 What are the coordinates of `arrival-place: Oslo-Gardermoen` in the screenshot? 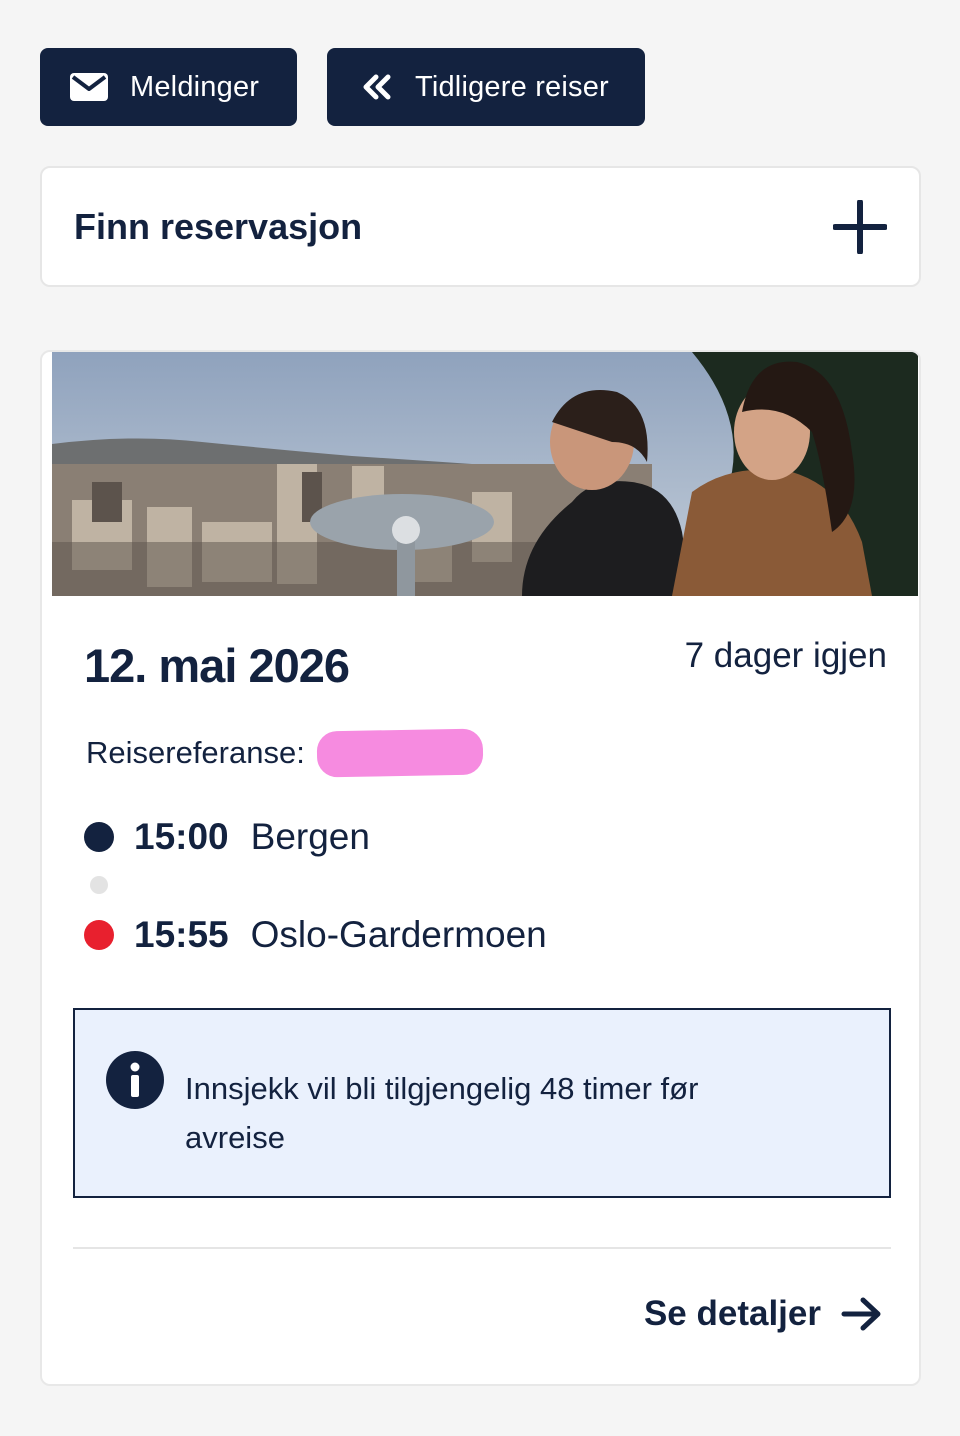 It's located at (398, 934).